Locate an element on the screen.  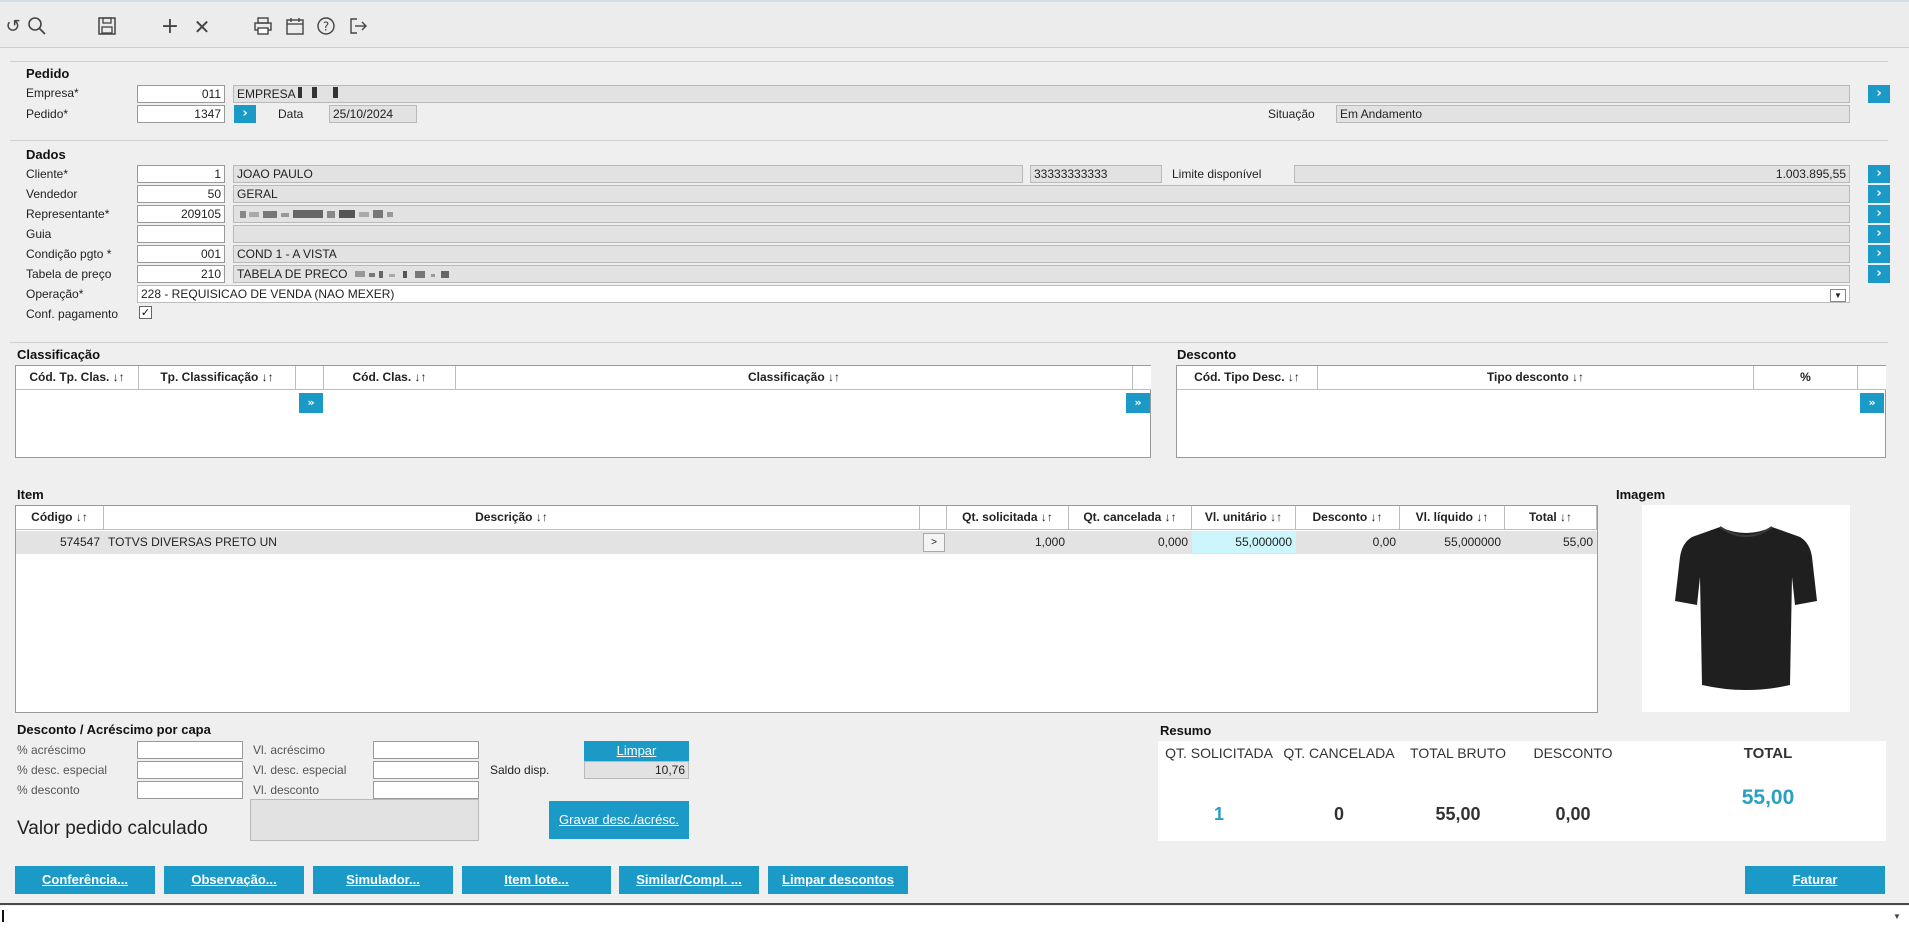
representante-code-input: 209105 is located at coordinates (181, 214).